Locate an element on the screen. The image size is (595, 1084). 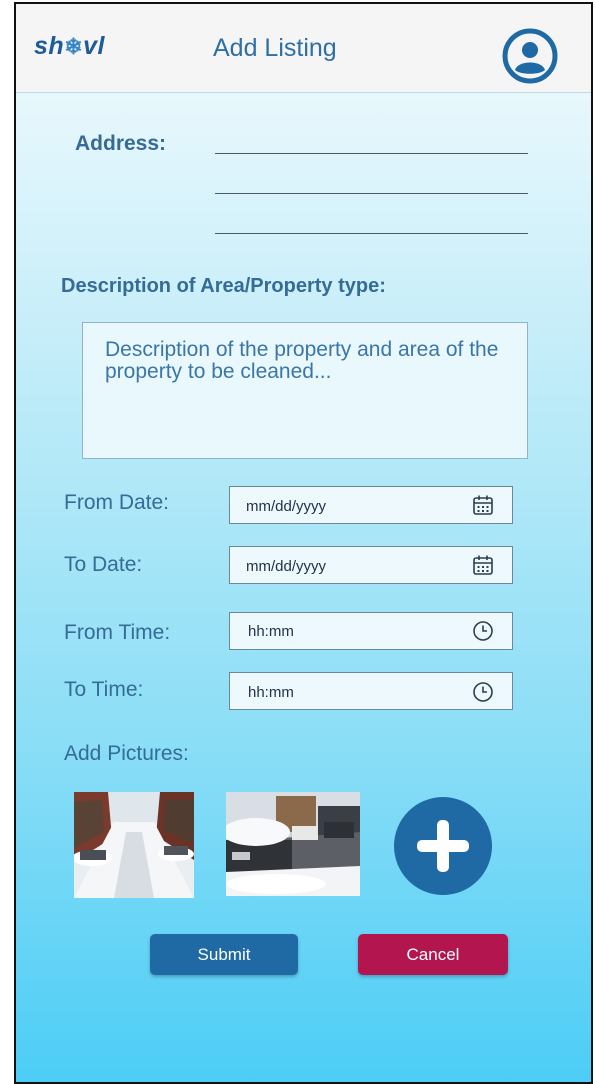
from-time-input: hh:mm is located at coordinates (371, 631).